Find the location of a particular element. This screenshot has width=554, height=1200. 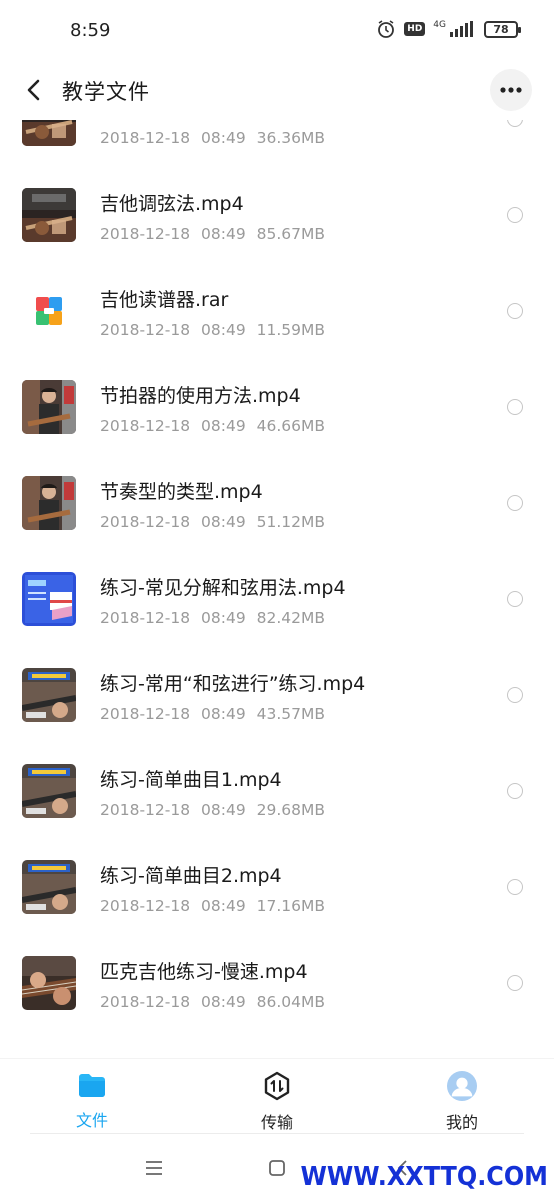

file-meta: 2018-12-18 08:49 82.42MB is located at coordinates (212, 618).